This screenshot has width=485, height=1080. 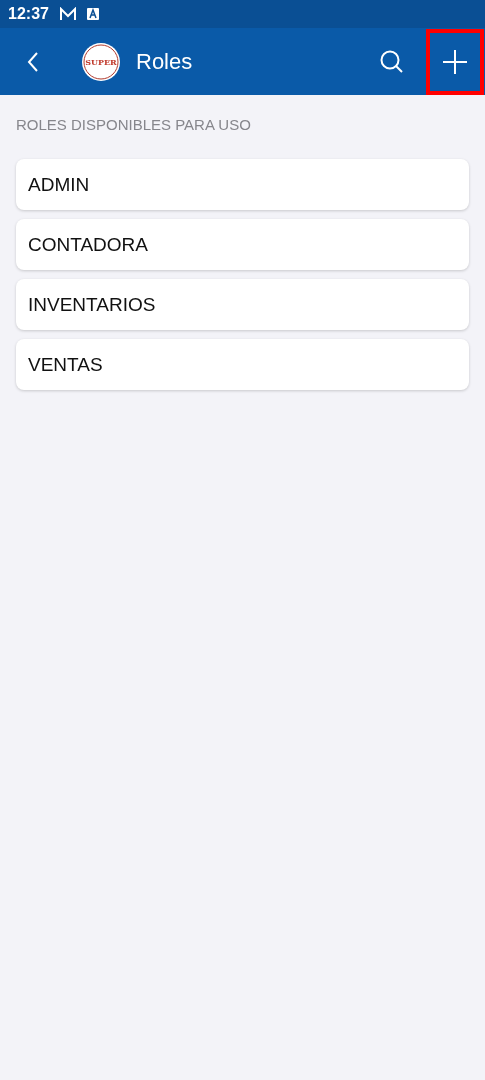 I want to click on notification-icon, so click(x=92, y=14).